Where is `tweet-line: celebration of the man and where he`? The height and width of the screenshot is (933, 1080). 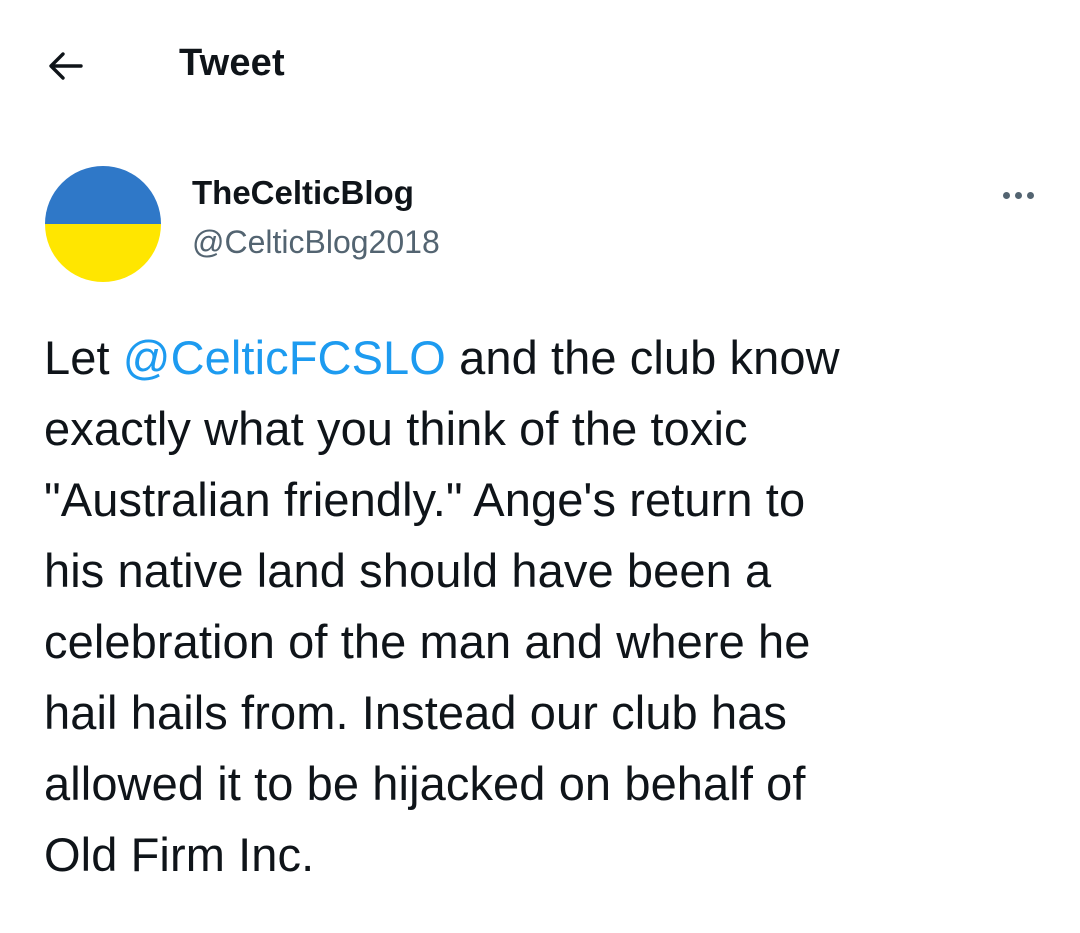 tweet-line: celebration of the man and where he is located at coordinates (427, 641).